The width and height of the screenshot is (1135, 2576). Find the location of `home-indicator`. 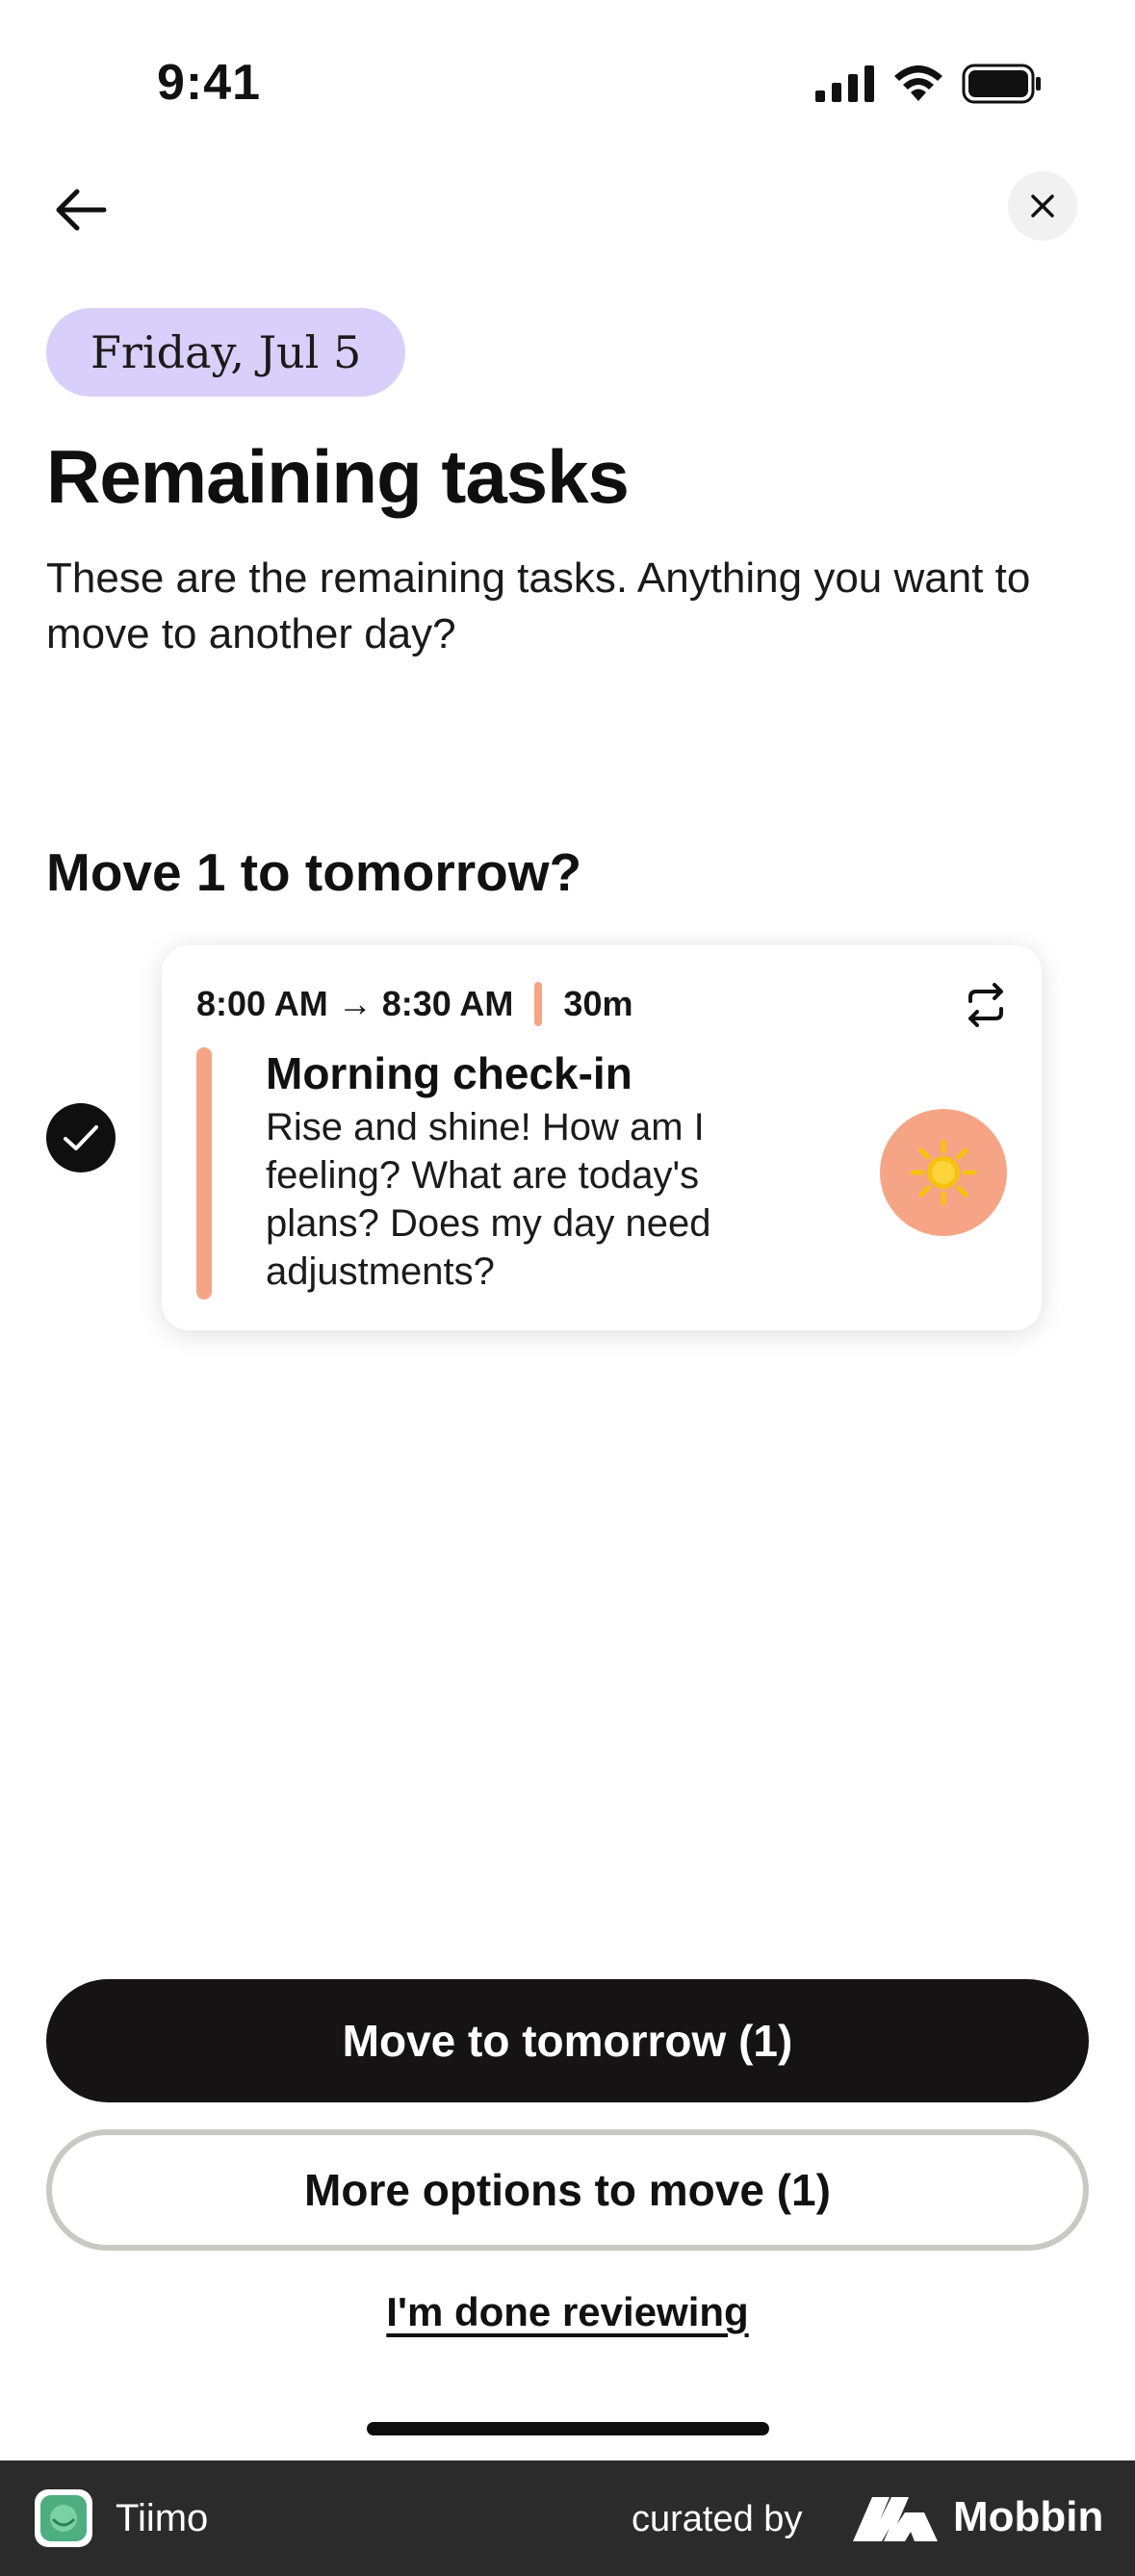

home-indicator is located at coordinates (568, 2428).